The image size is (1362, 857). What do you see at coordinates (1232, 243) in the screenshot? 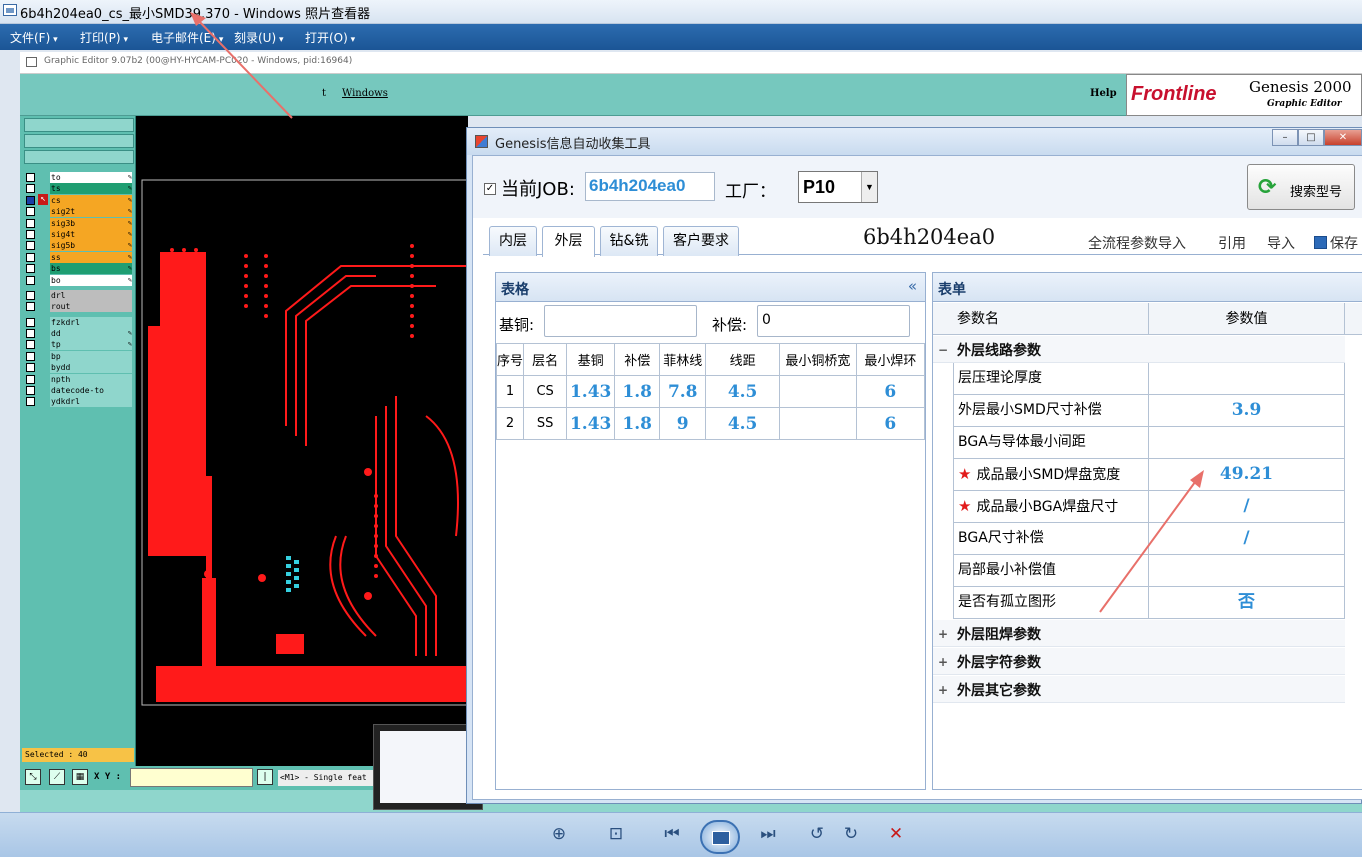
I see `quote-button: 引用` at bounding box center [1232, 243].